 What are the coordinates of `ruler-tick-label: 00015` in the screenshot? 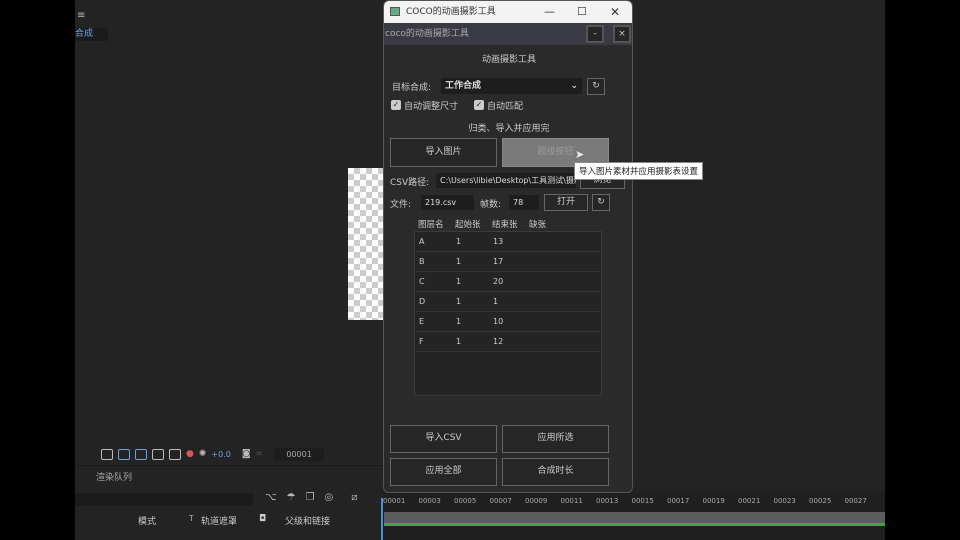 It's located at (642, 501).